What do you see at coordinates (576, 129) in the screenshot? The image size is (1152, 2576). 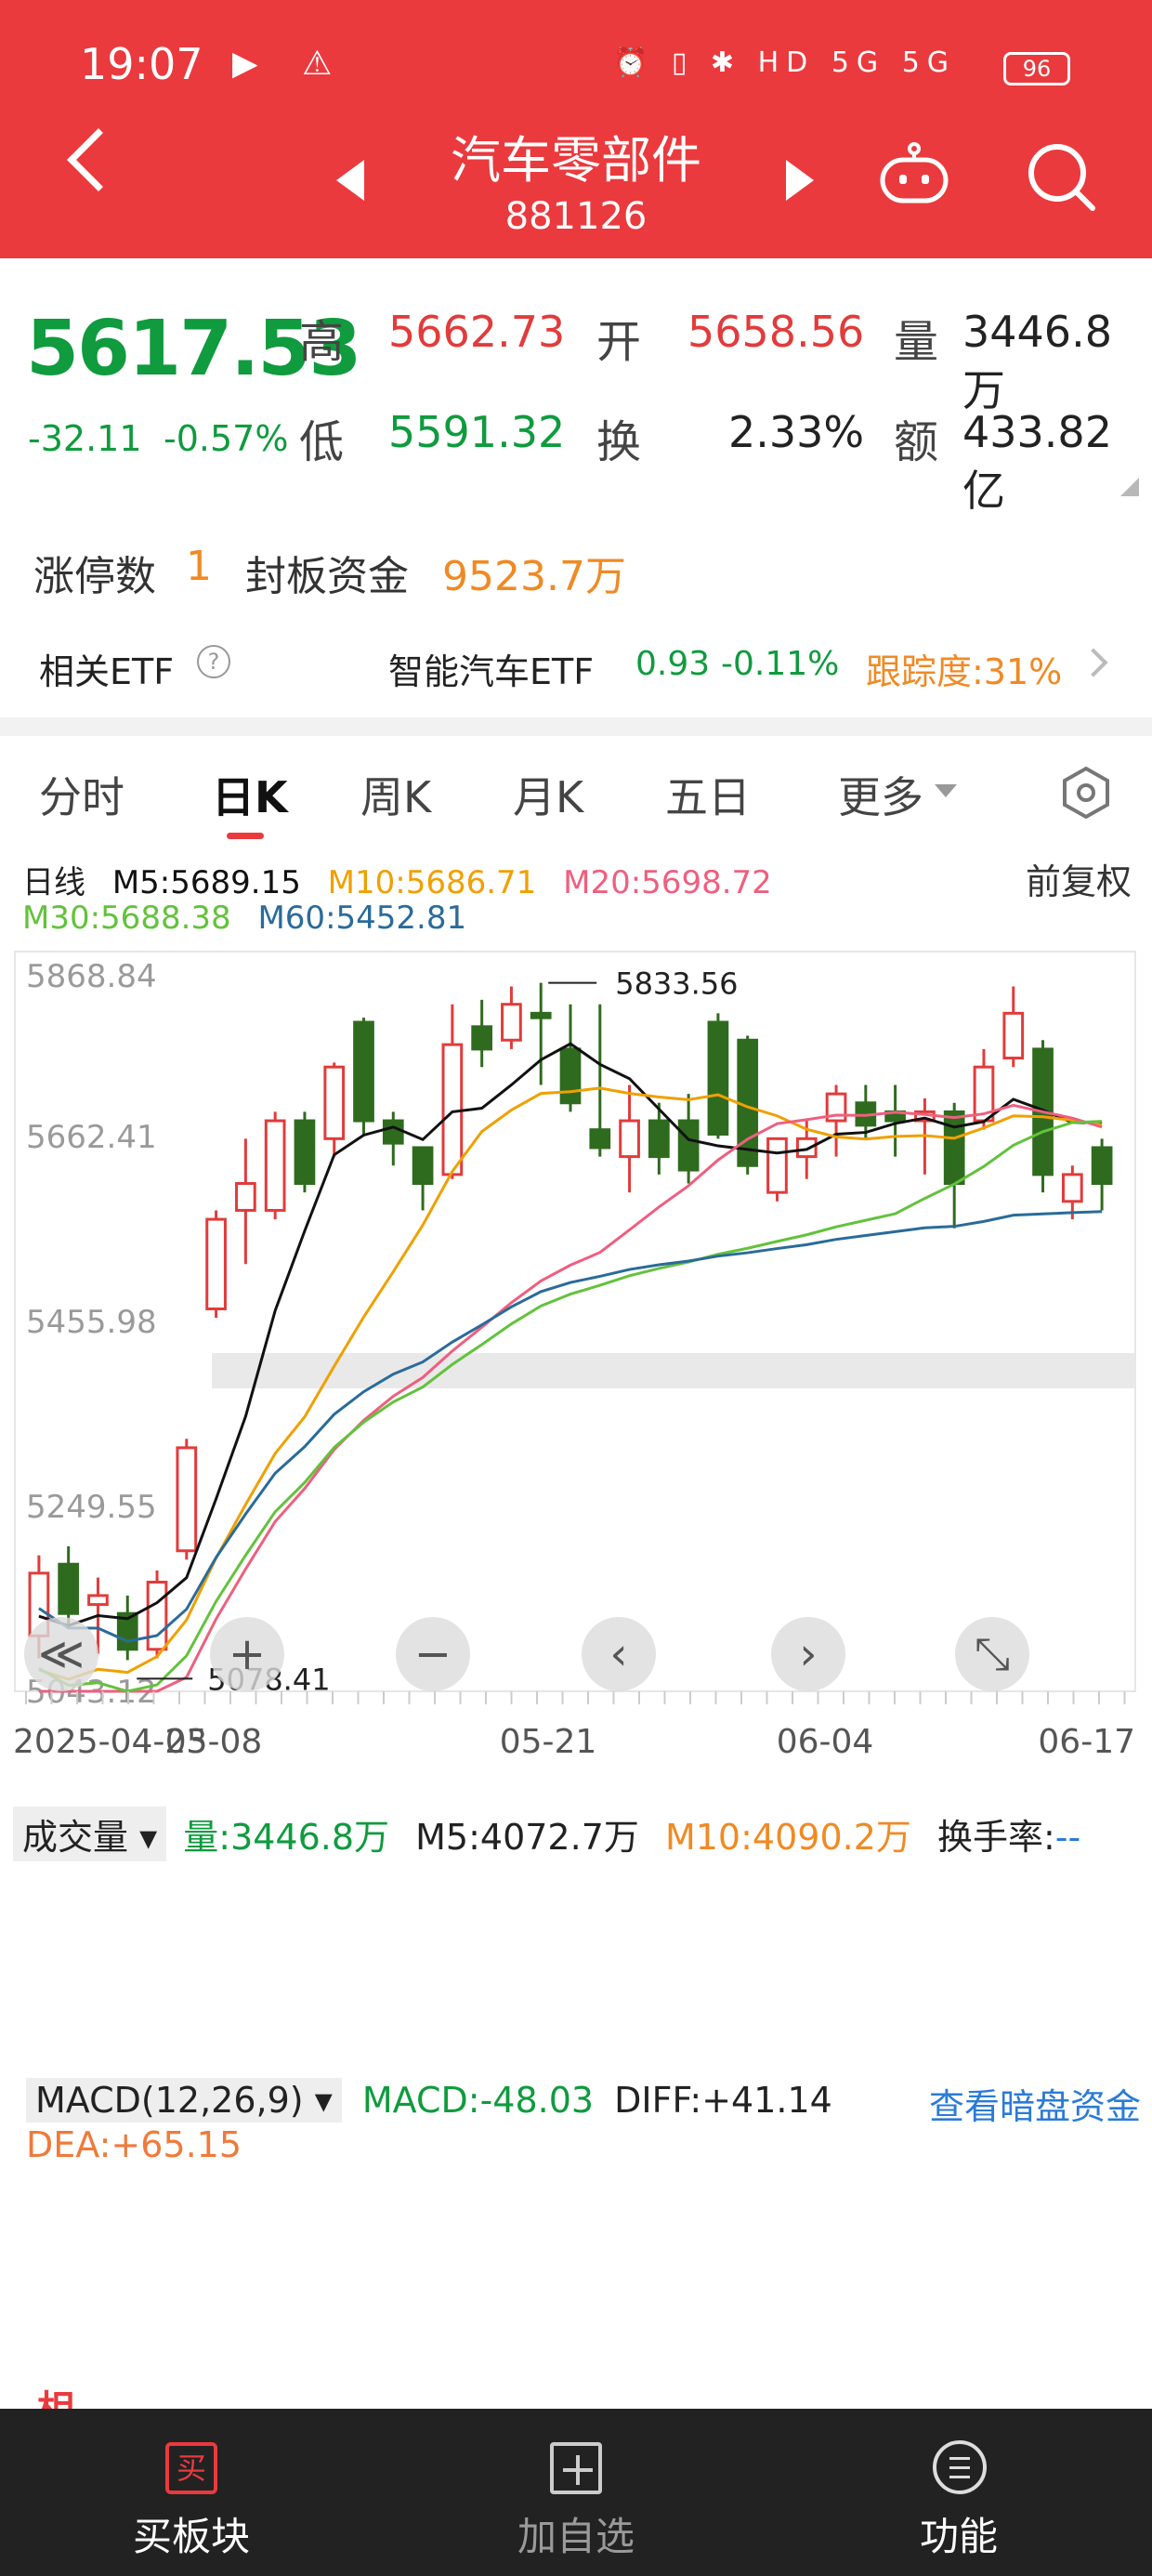 I see `app-header: 19:07 ▶ ⚠ ⏰ ▯ ✱ HD 5G 5G 96 汽车零部件 881126` at bounding box center [576, 129].